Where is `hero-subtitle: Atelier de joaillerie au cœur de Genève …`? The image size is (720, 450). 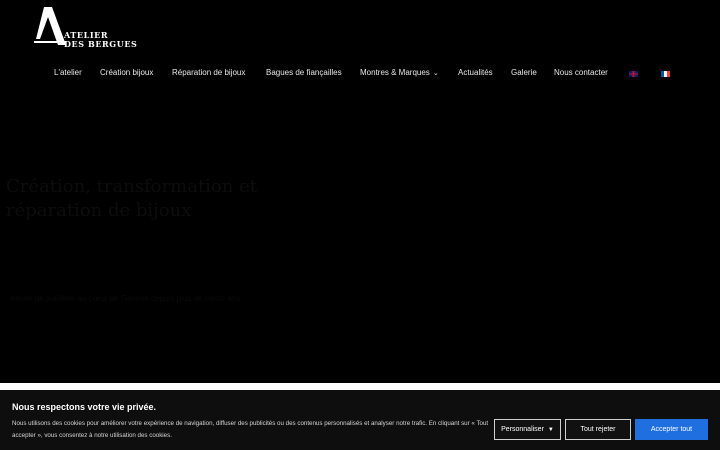
hero-subtitle: Atelier de joaillerie au cœur de Genève … is located at coordinates (125, 298).